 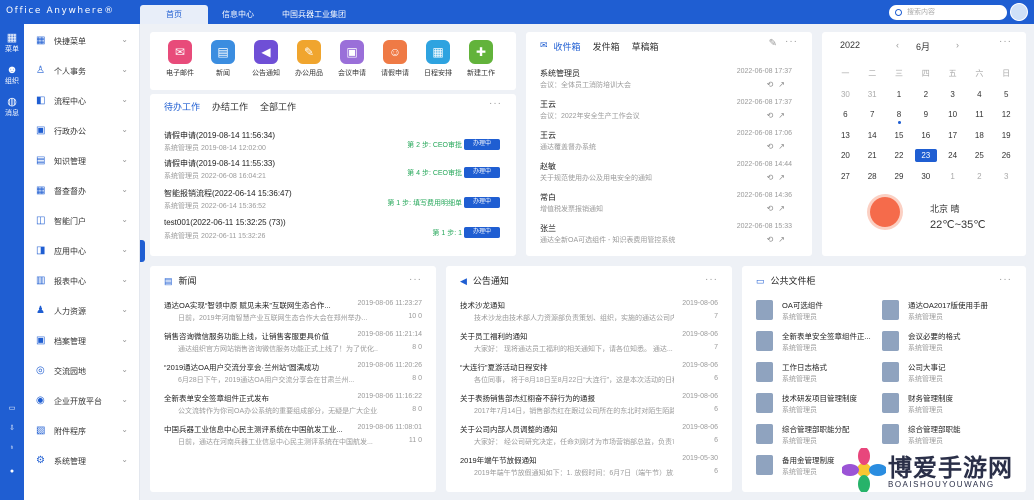 I want to click on sidebar-item-hr: ♟ 人力资源 ⌄, so click(x=82, y=311).